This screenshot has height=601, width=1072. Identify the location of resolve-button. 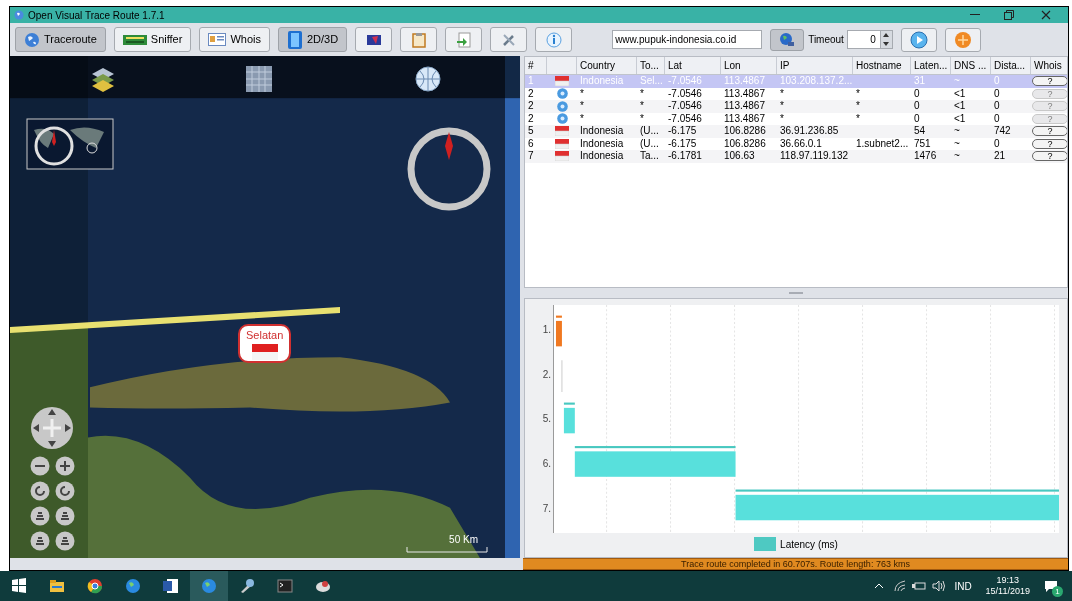
(787, 39).